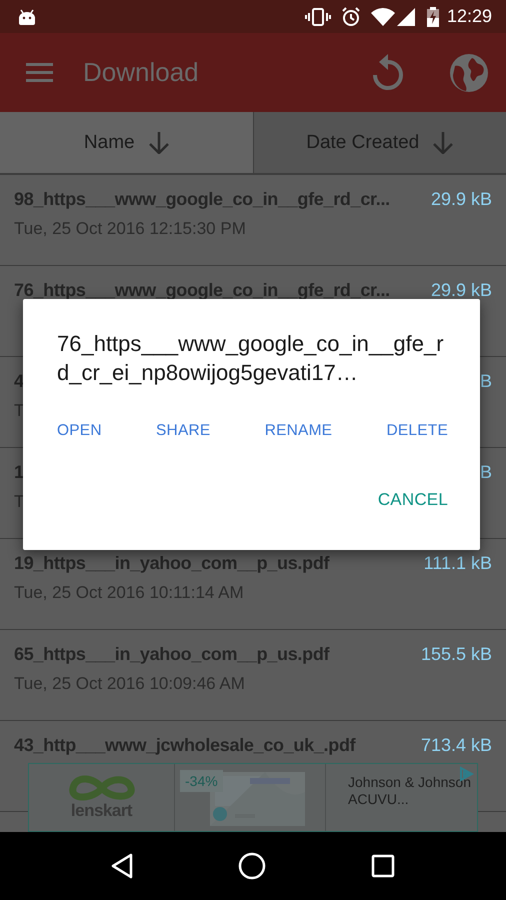 The height and width of the screenshot is (900, 506). What do you see at coordinates (383, 866) in the screenshot?
I see `recents-icon` at bounding box center [383, 866].